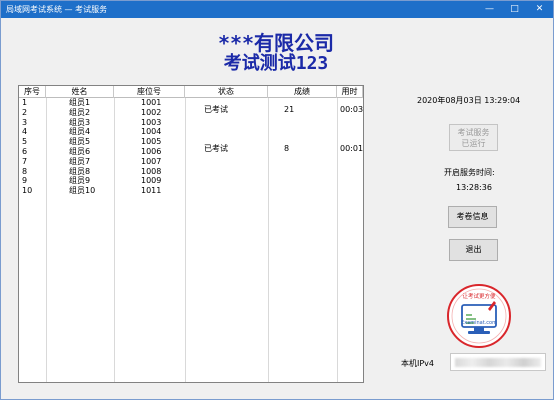 This screenshot has width=554, height=400. What do you see at coordinates (514, 9) in the screenshot?
I see `maximize-button: □` at bounding box center [514, 9].